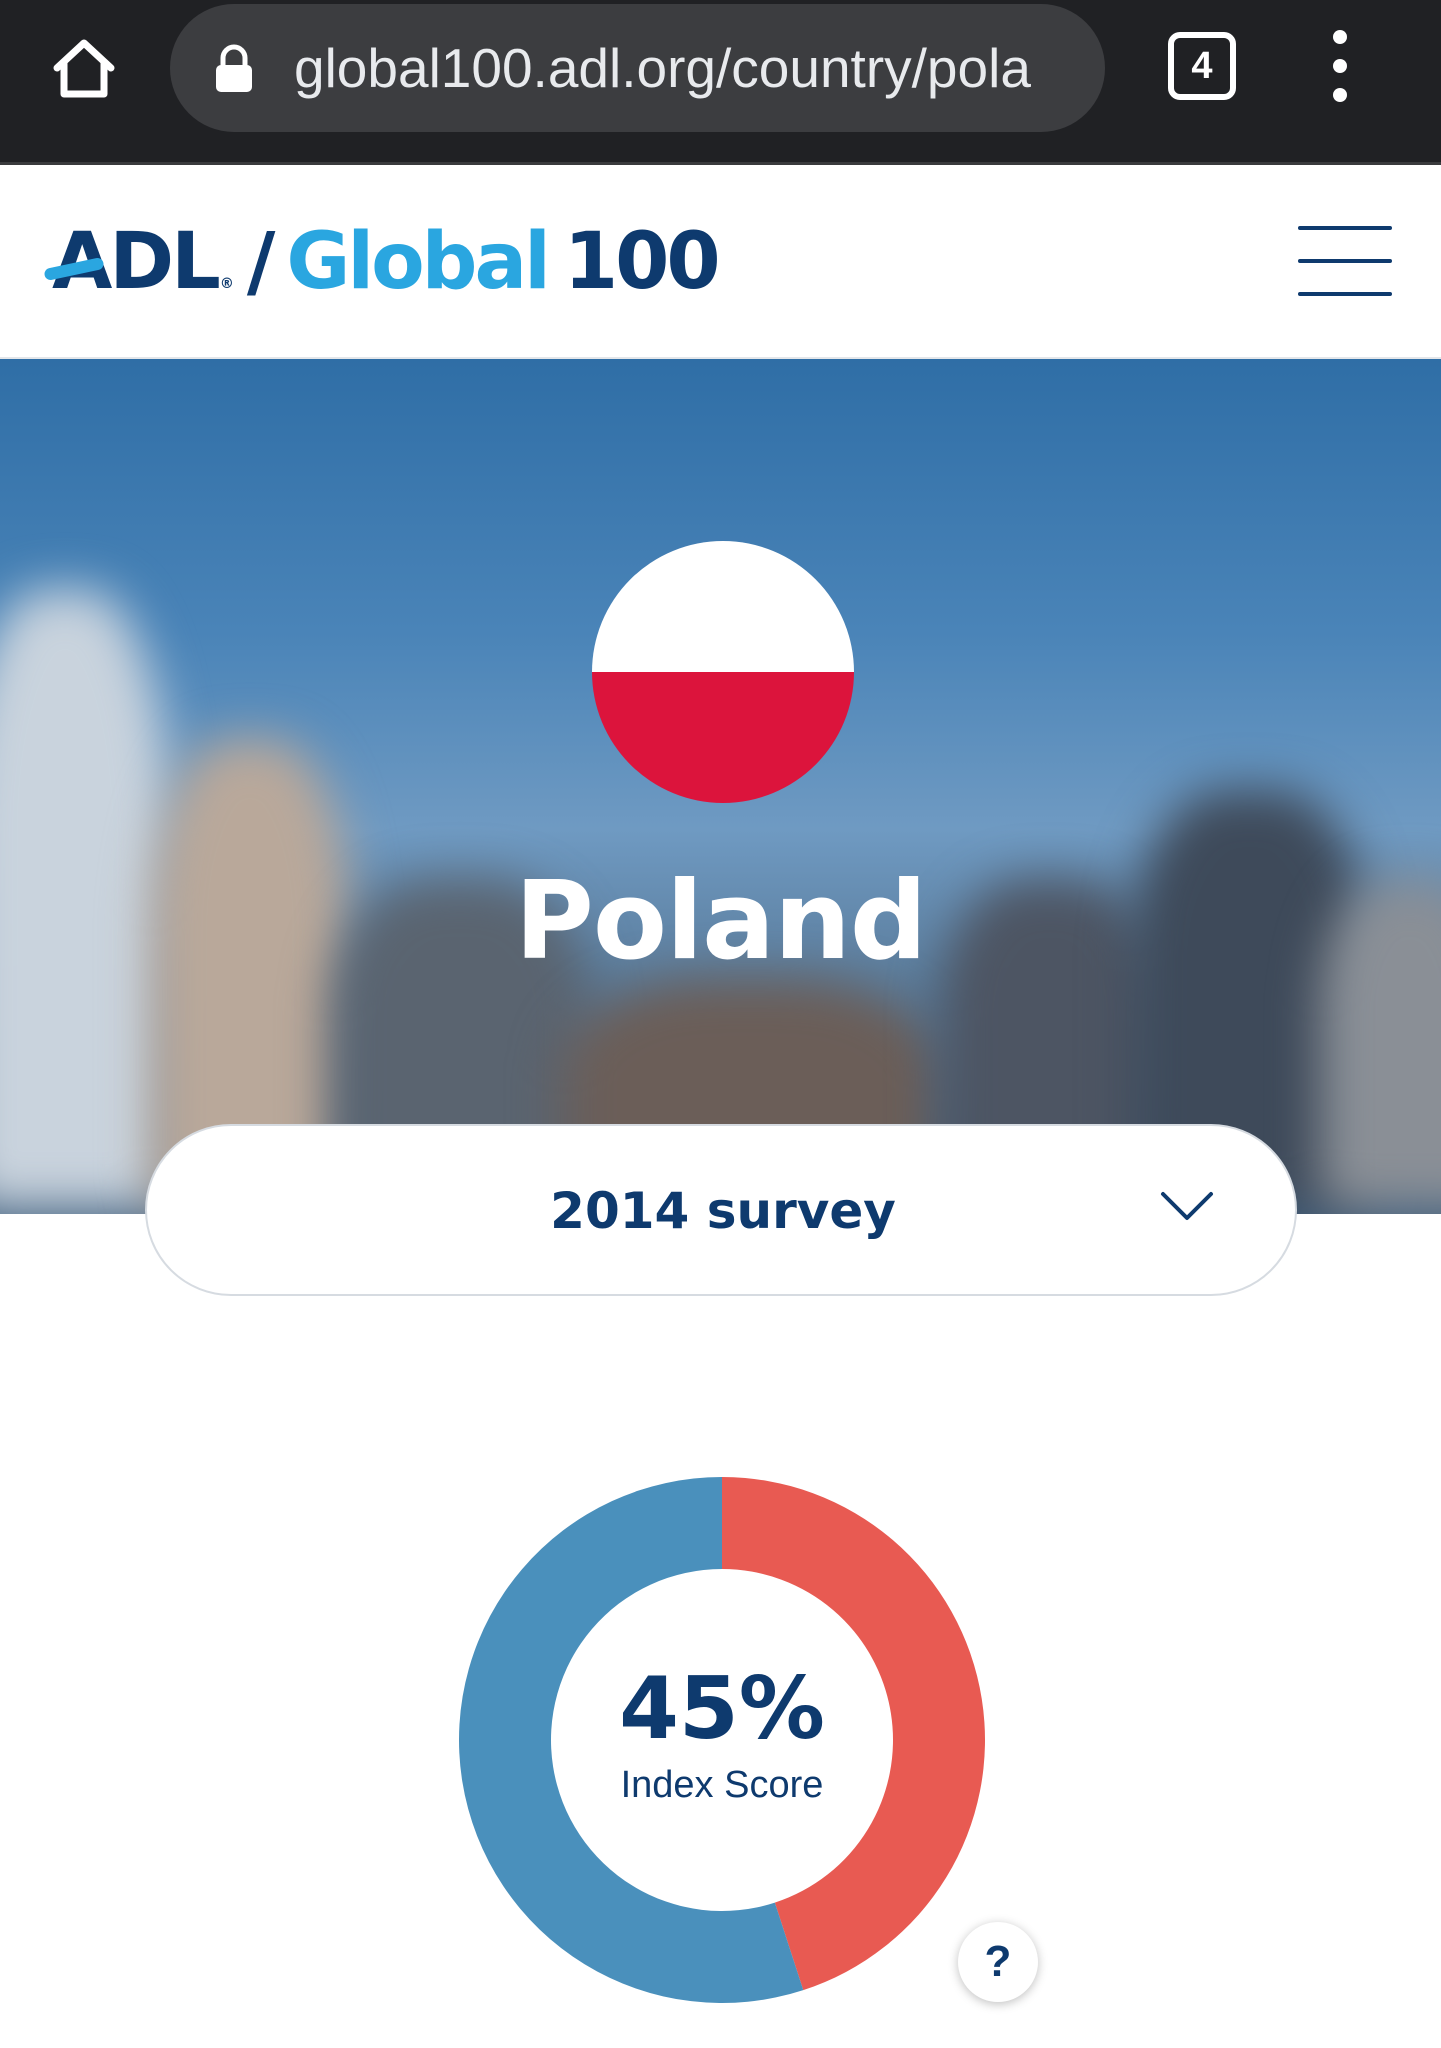 Image resolution: width=1441 pixels, height=2048 pixels. I want to click on site-header: ADL ® / Global 100, so click(720, 262).